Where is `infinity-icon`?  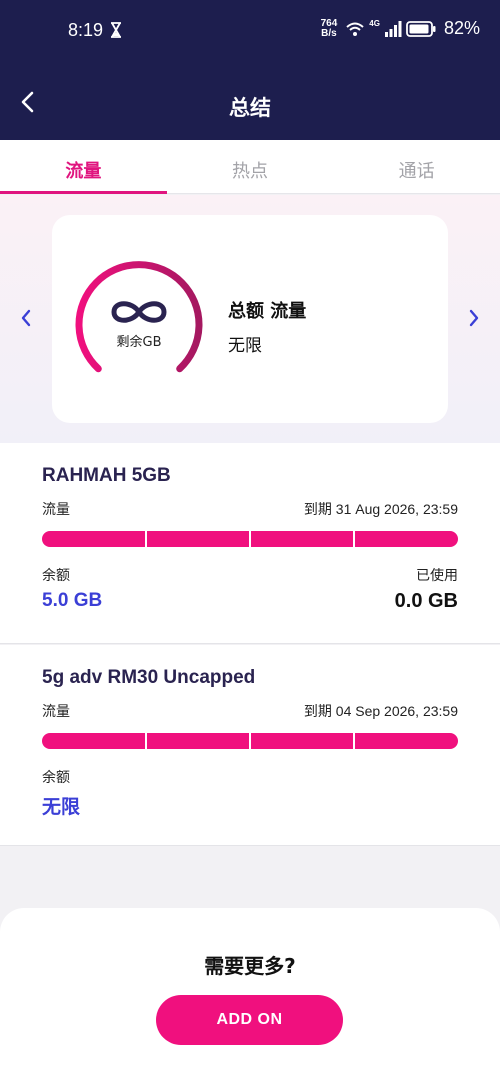
infinity-icon is located at coordinates (139, 312).